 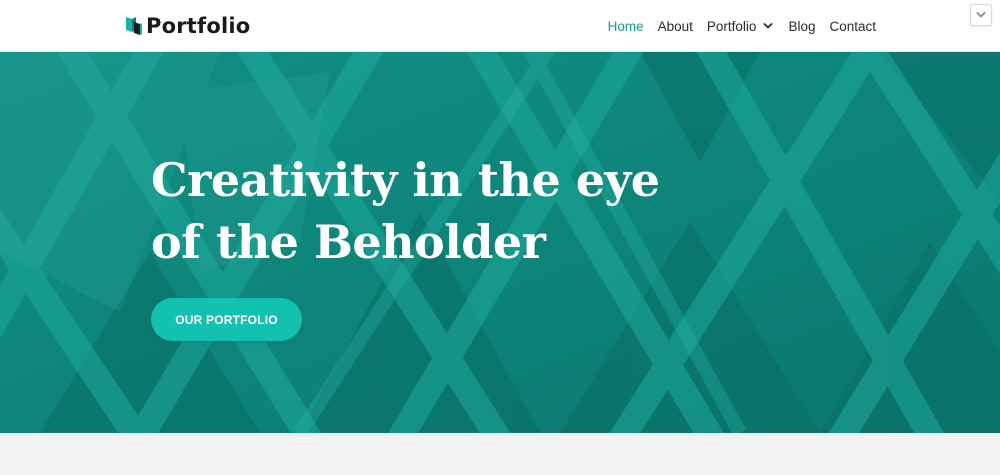 I want to click on stacked-blocks-icon, so click(x=134, y=26).